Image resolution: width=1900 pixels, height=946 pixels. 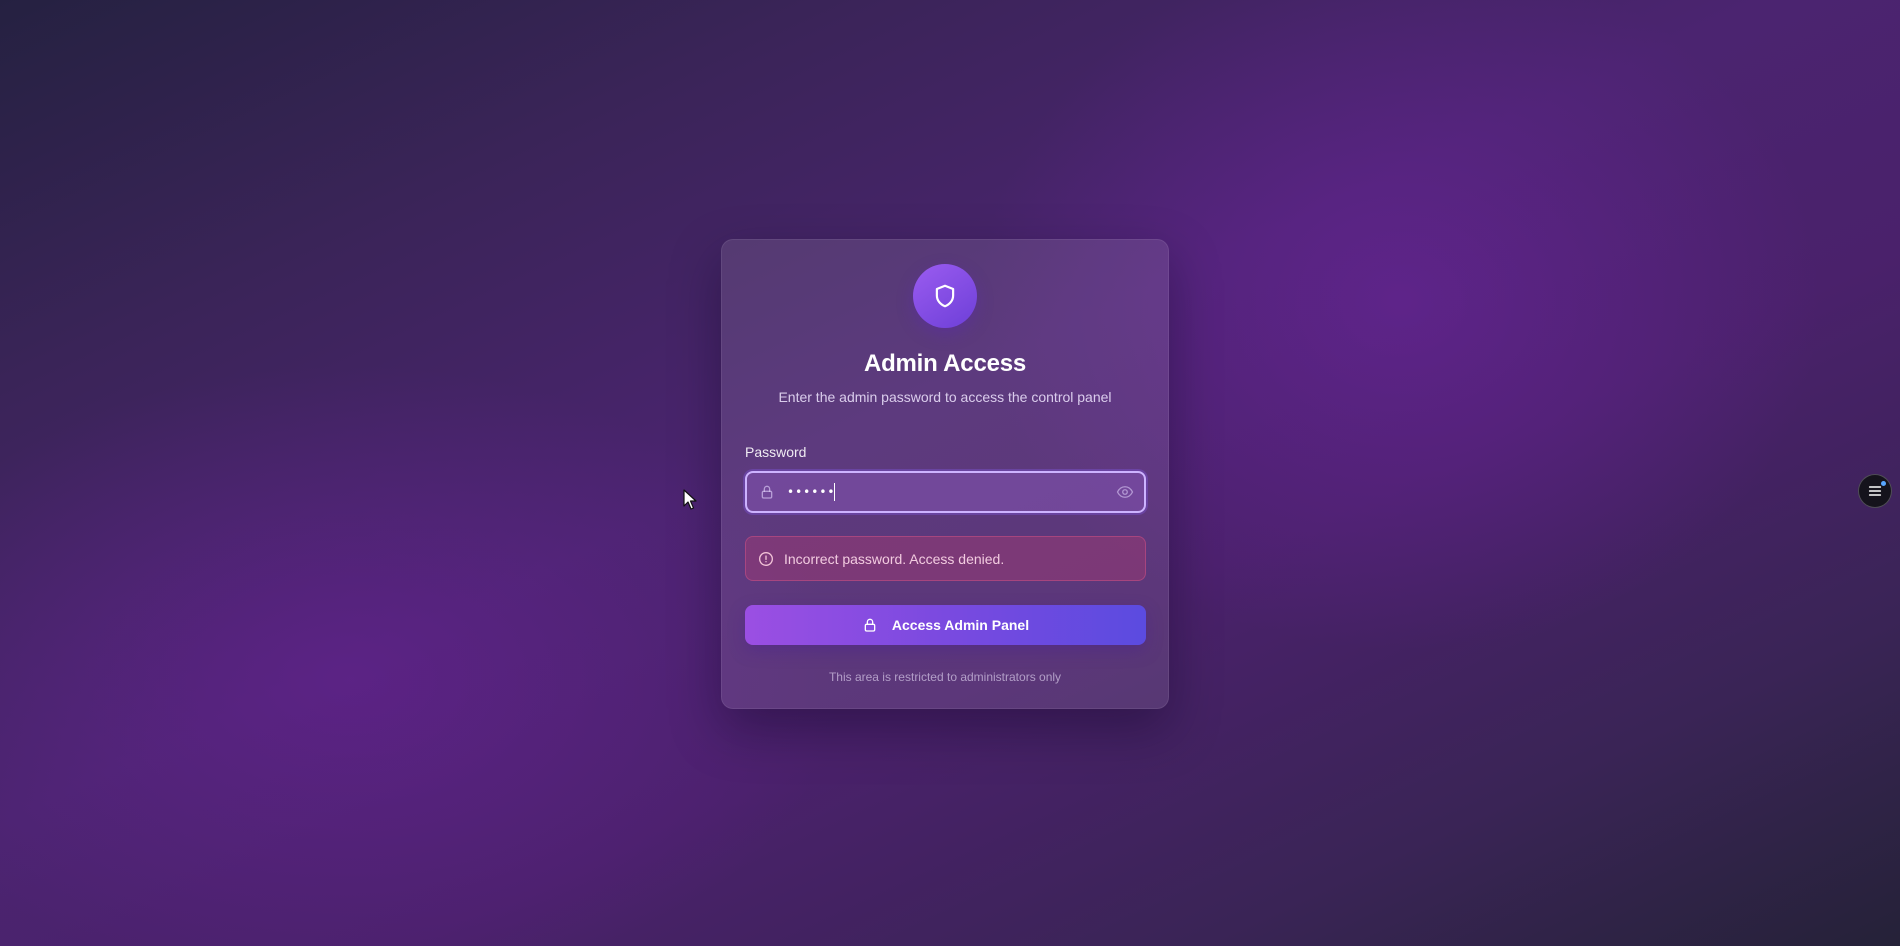 I want to click on error-message: Incorrect password. Access denied., so click(x=894, y=558).